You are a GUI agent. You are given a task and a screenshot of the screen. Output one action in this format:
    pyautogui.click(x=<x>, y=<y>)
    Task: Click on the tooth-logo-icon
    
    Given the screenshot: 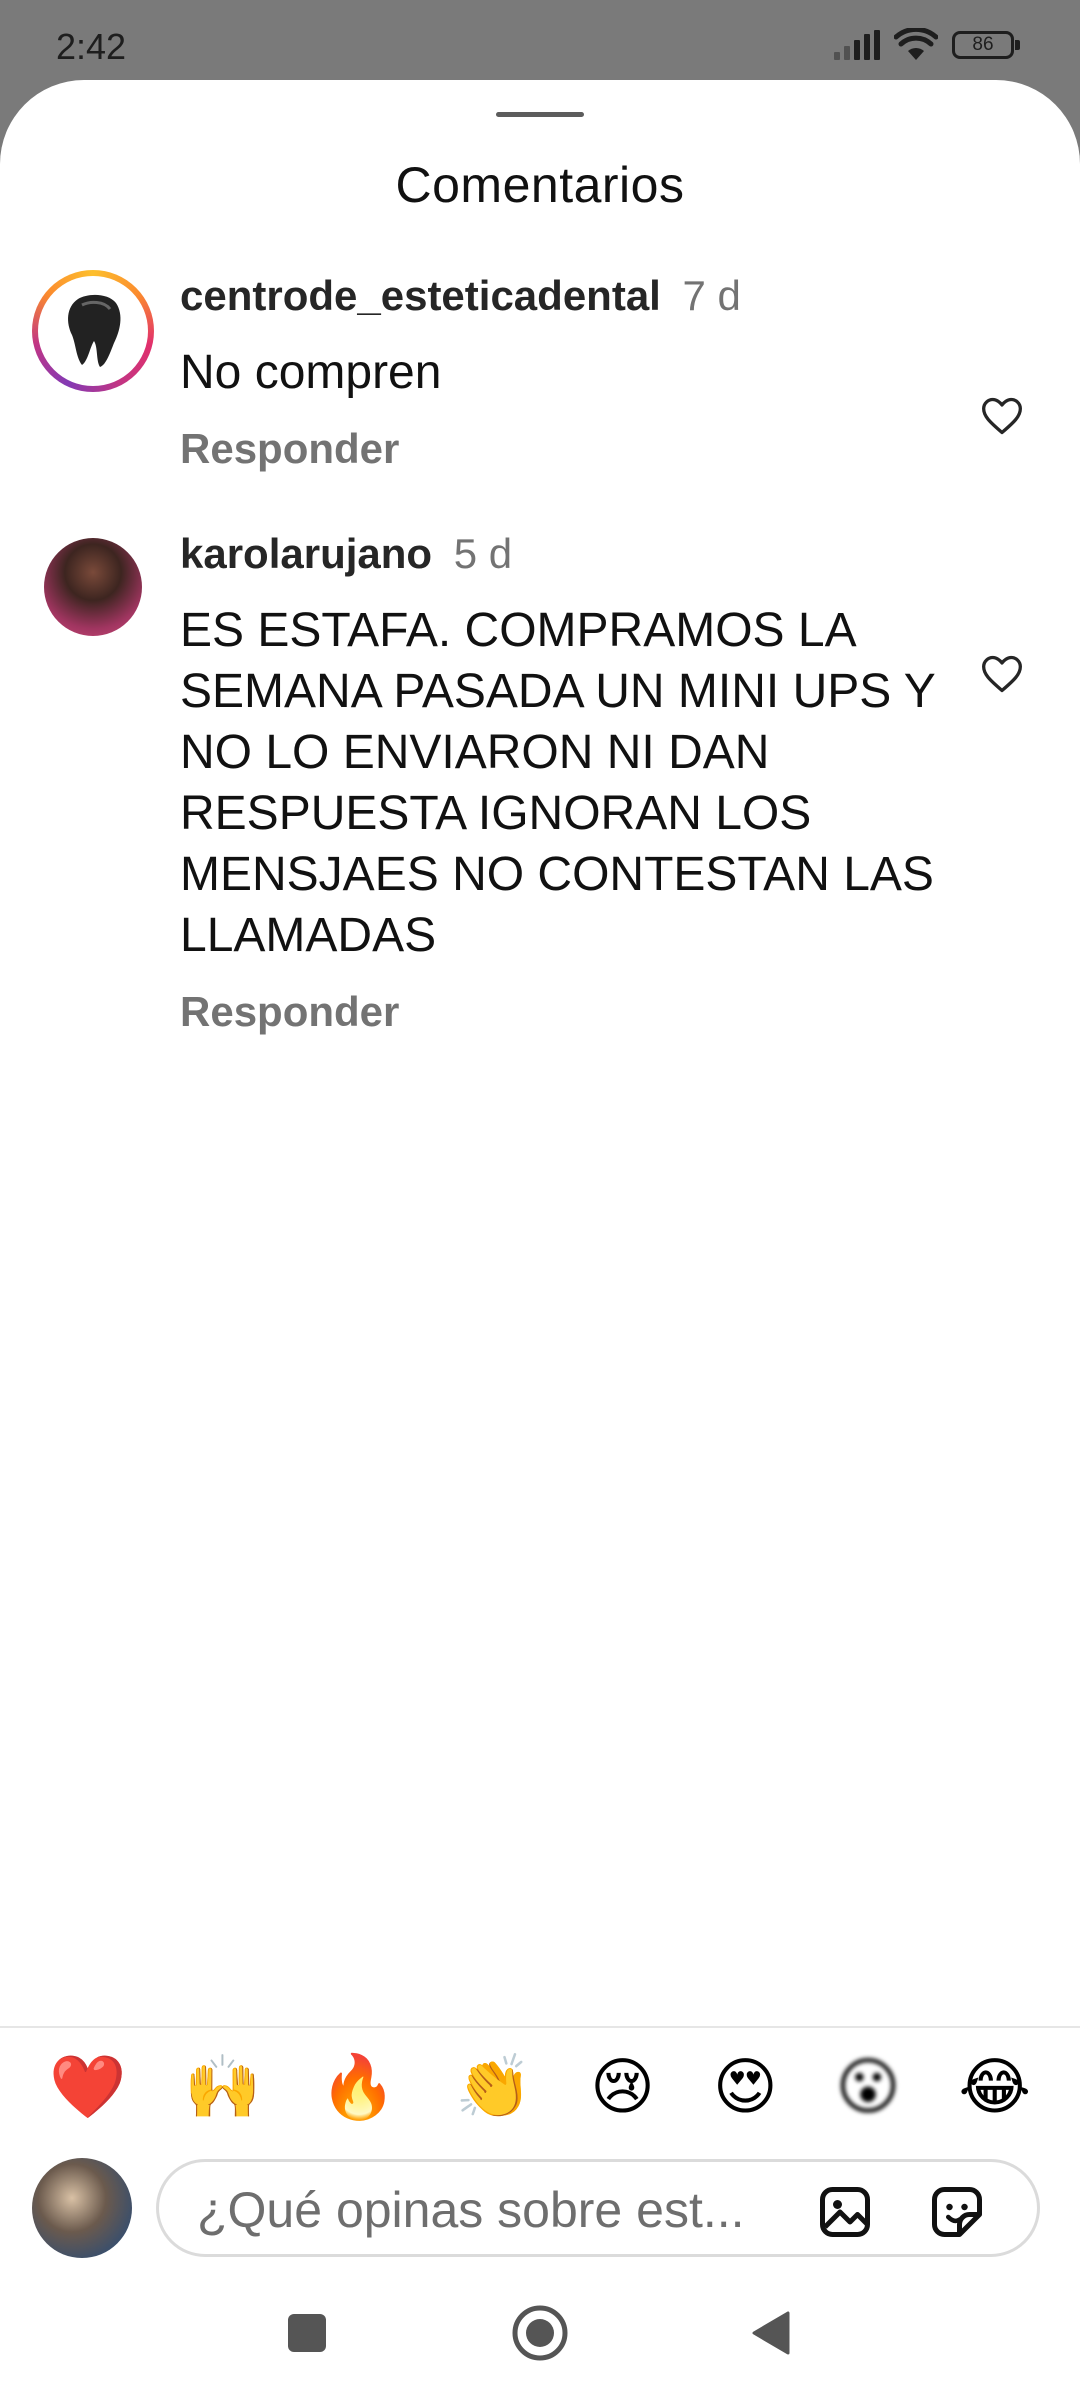 What is the action you would take?
    pyautogui.click(x=94, y=330)
    